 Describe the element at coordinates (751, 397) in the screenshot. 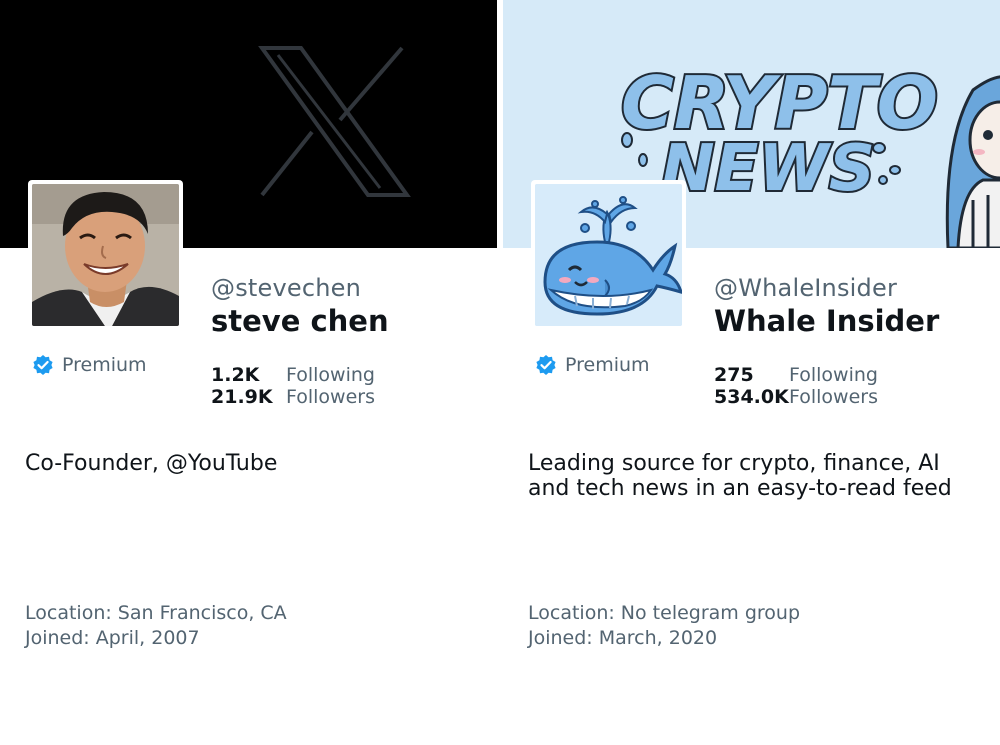

I see `followers-count: 534.0K` at that location.